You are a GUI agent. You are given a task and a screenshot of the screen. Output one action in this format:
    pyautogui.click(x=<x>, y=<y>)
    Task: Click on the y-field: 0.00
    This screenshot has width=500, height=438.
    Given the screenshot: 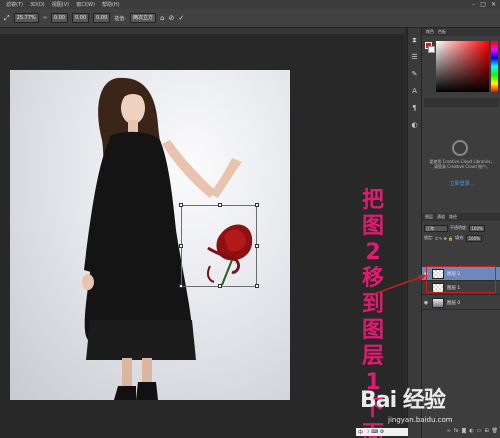 What is the action you would take?
    pyautogui.click(x=59, y=18)
    